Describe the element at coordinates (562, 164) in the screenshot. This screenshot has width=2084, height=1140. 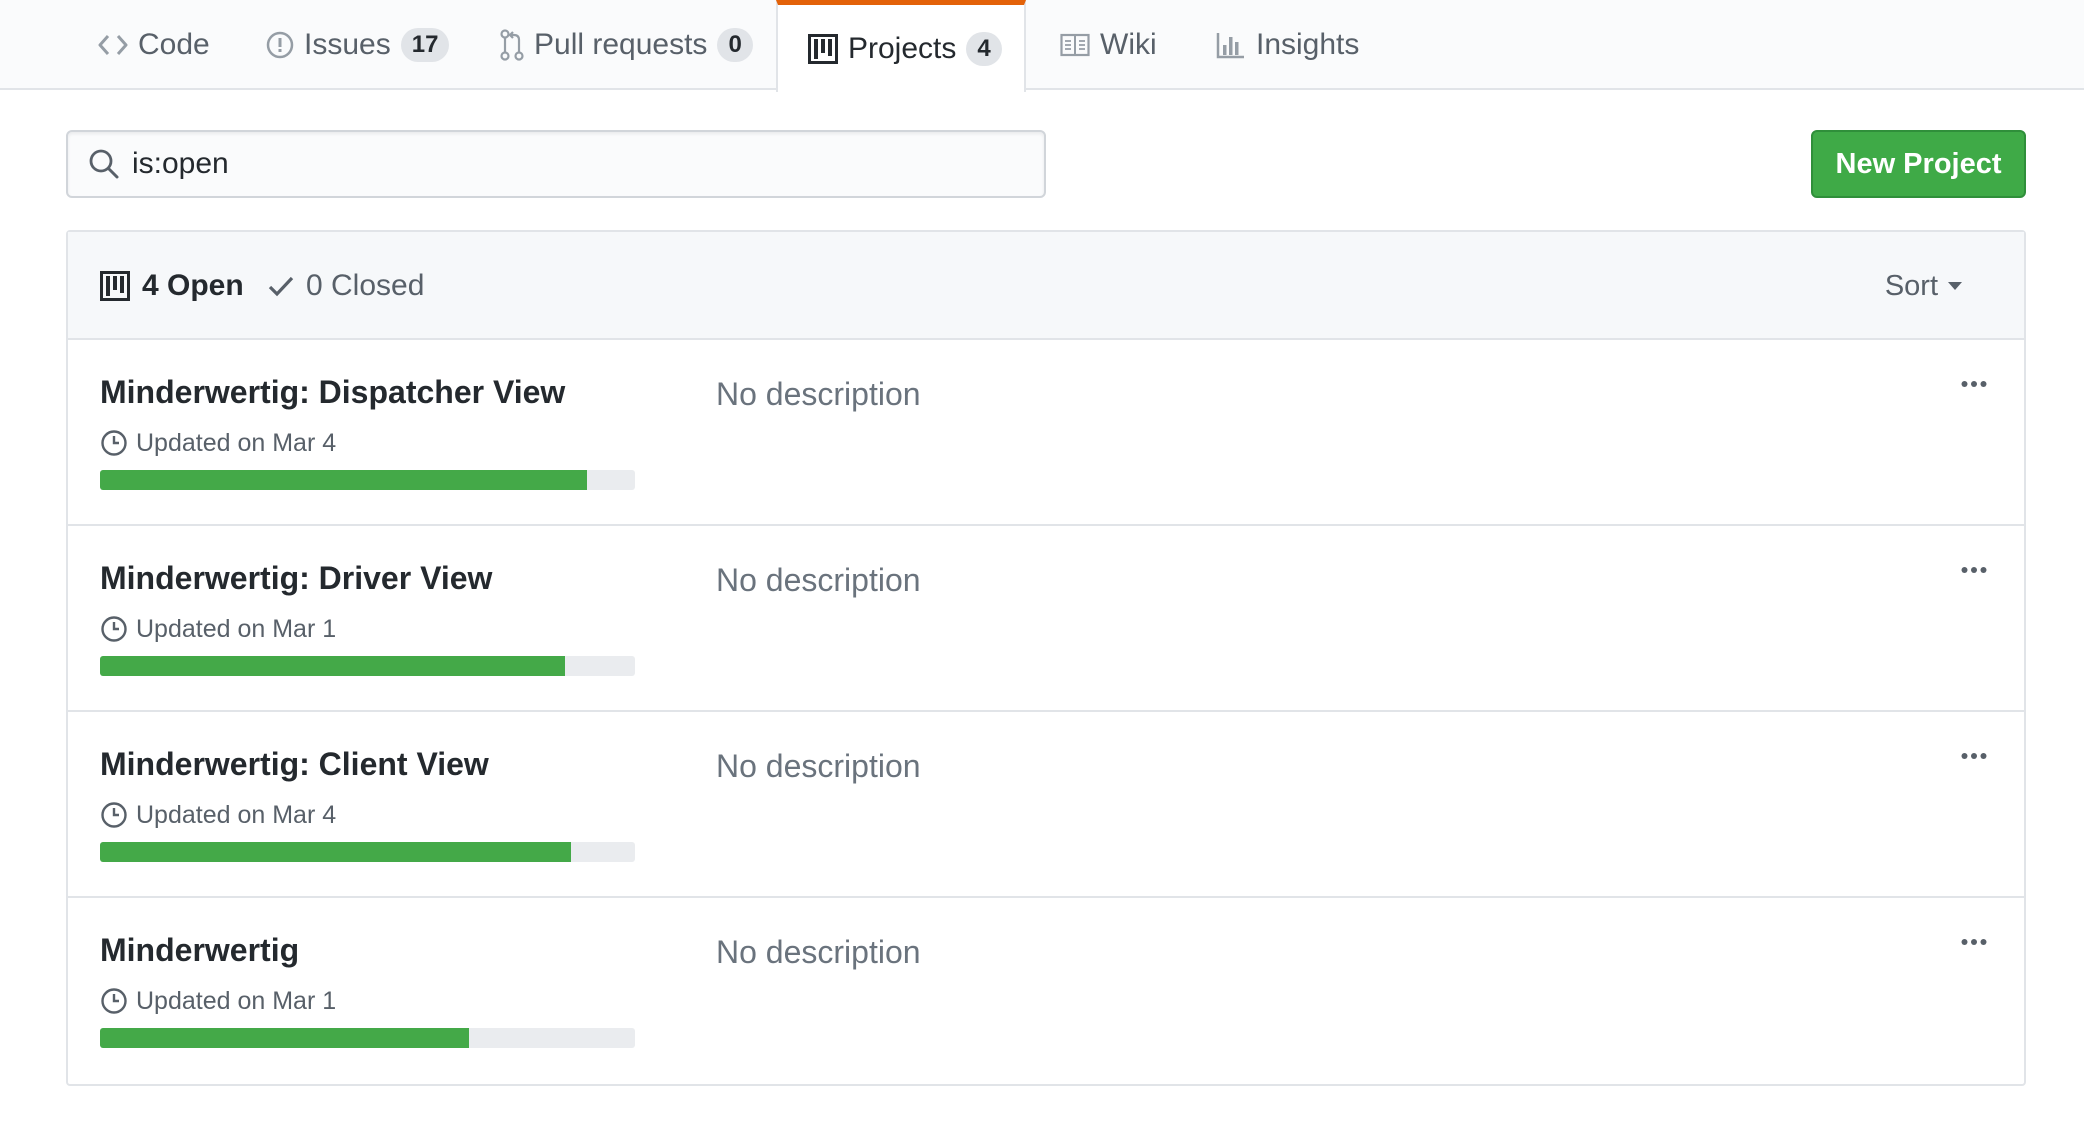
I see `search-input` at that location.